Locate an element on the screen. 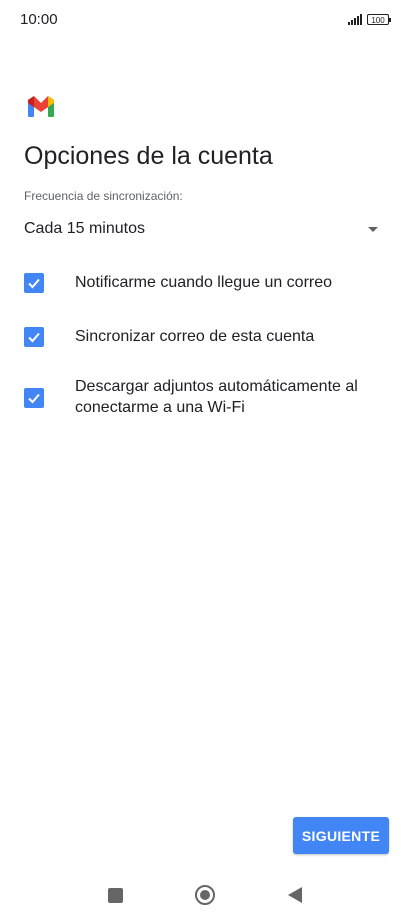  status-icons: 100 is located at coordinates (369, 19).